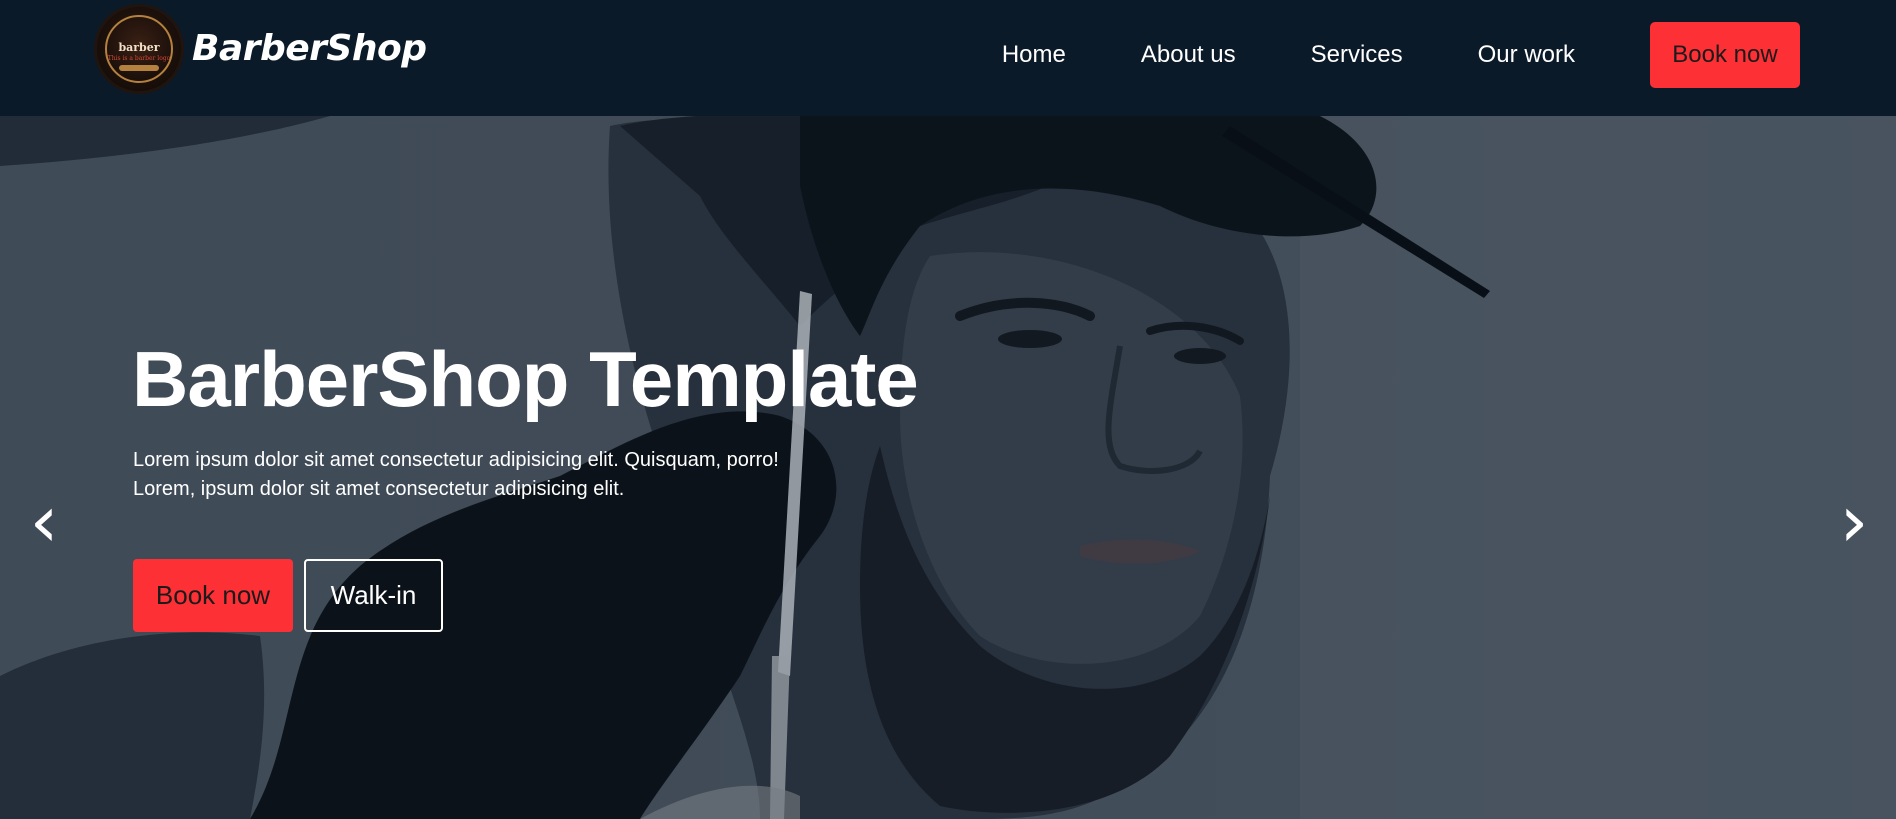 The height and width of the screenshot is (819, 1896). I want to click on chevron-left-icon: ‹, so click(44, 521).